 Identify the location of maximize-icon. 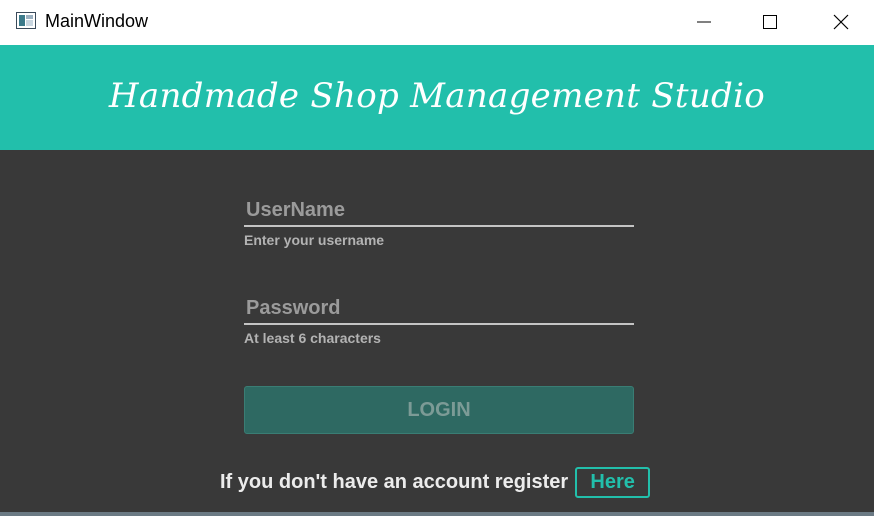
(770, 22).